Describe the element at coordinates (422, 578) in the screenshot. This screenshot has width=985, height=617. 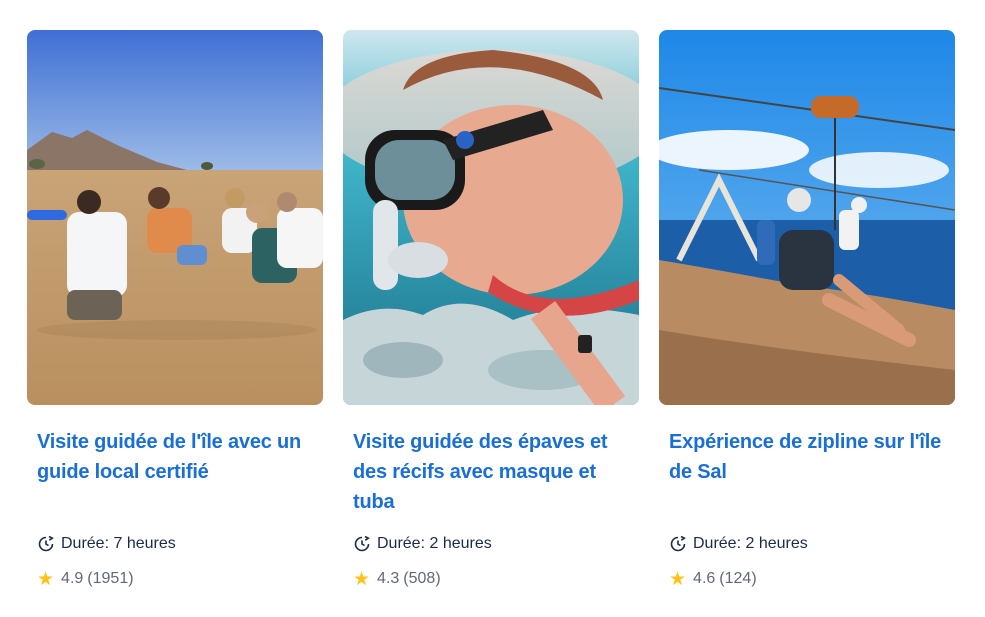
I see `review-count: (508)` at that location.